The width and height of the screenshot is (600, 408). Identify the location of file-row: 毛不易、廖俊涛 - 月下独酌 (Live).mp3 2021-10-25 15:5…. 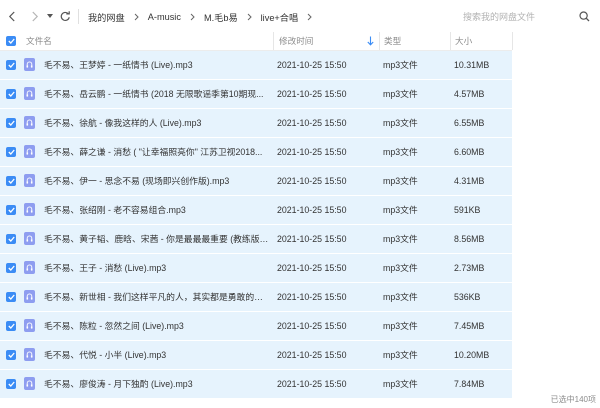
(256, 384).